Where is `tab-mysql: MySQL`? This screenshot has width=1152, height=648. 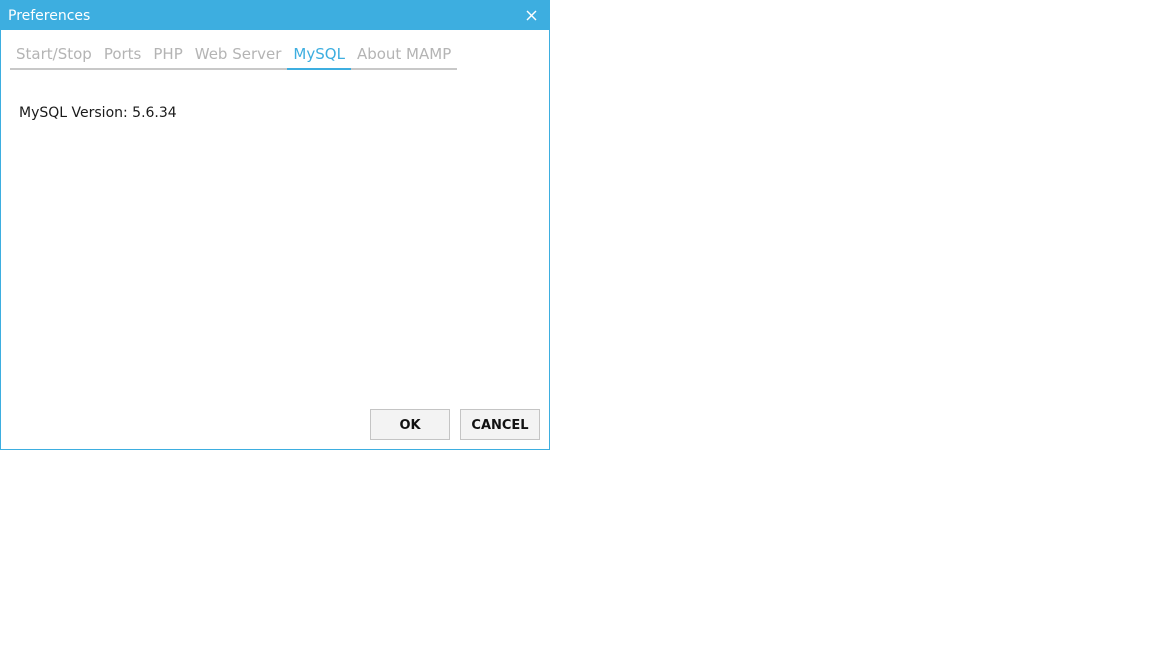
tab-mysql: MySQL is located at coordinates (319, 56).